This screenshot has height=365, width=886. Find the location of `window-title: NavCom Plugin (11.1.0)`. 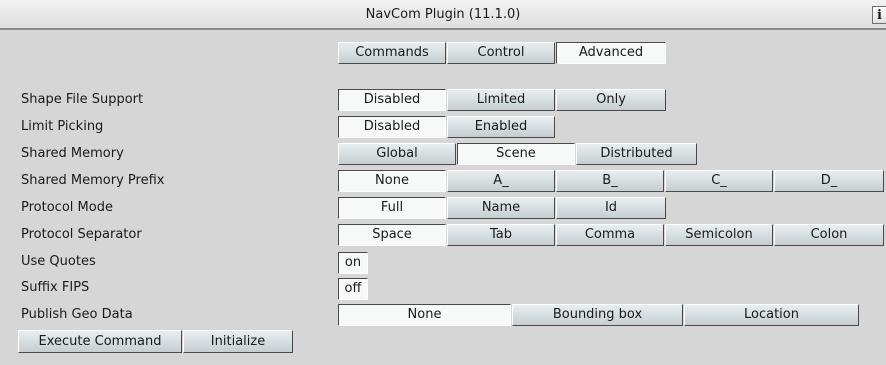

window-title: NavCom Plugin (11.1.0) is located at coordinates (443, 14).